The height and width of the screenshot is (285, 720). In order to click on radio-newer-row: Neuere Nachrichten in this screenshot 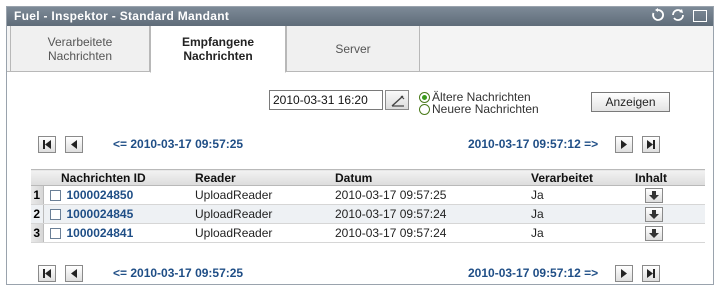, I will do `click(479, 109)`.